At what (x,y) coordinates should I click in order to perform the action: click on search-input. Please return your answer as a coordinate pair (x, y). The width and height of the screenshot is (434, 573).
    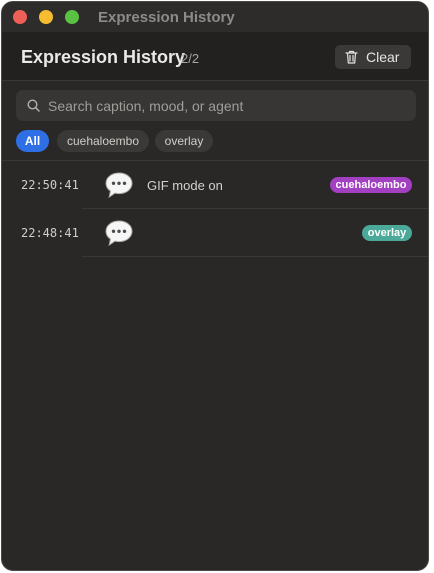
    Looking at the image, I should click on (218, 105).